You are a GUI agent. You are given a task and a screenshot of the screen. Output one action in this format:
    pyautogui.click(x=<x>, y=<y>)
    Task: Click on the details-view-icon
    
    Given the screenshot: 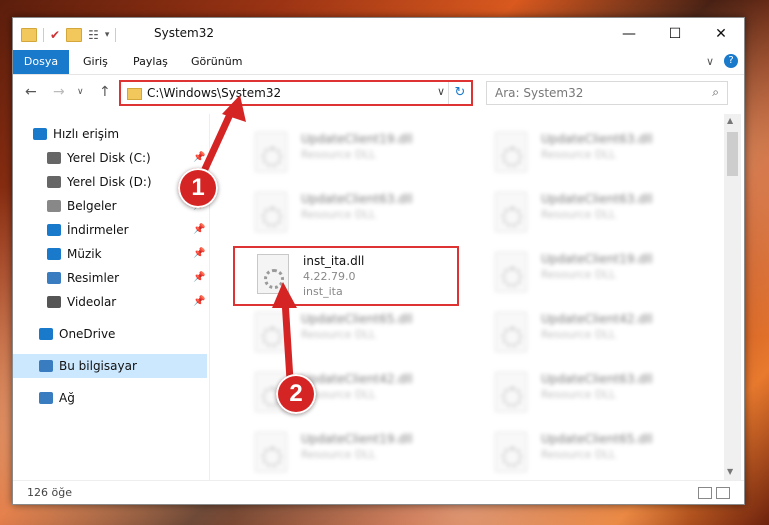 What is the action you would take?
    pyautogui.click(x=705, y=493)
    